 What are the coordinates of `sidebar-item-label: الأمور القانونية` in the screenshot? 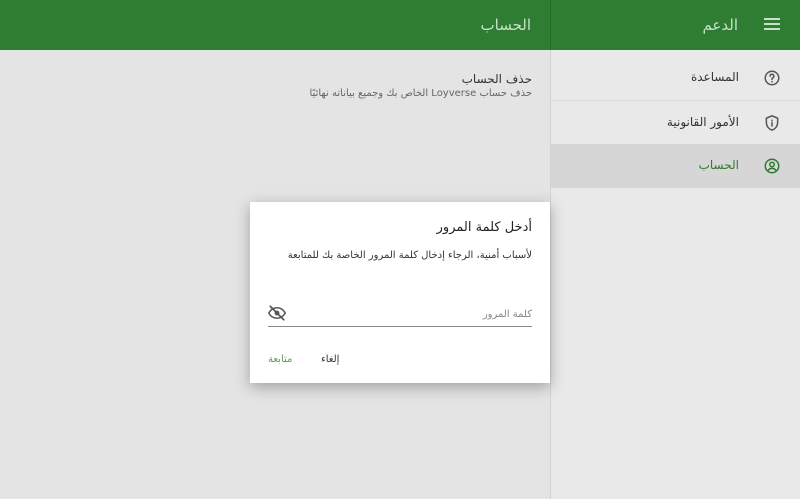 It's located at (702, 122).